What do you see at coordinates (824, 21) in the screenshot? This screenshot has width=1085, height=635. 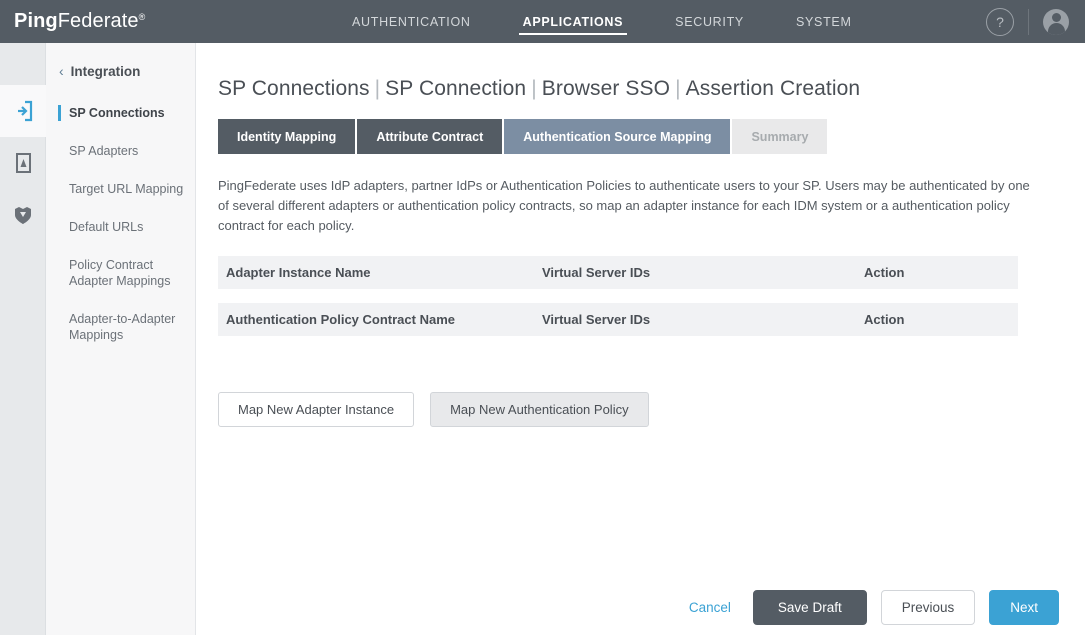 I see `nav-item-system: SYSTEM` at bounding box center [824, 21].